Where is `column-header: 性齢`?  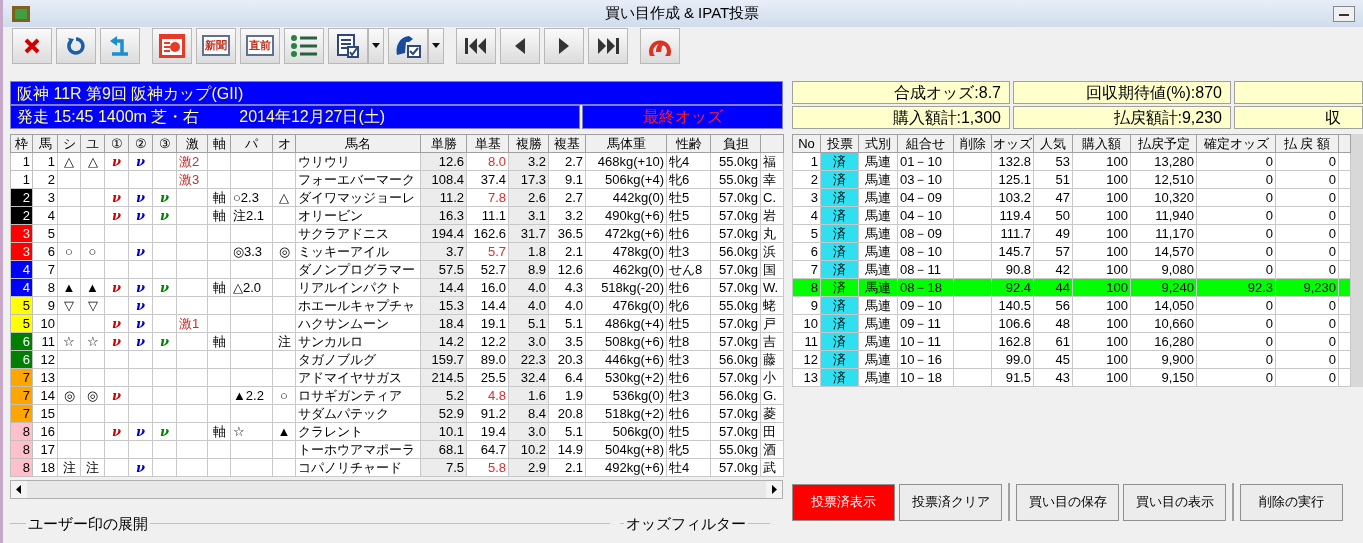
column-header: 性齢 is located at coordinates (688, 143).